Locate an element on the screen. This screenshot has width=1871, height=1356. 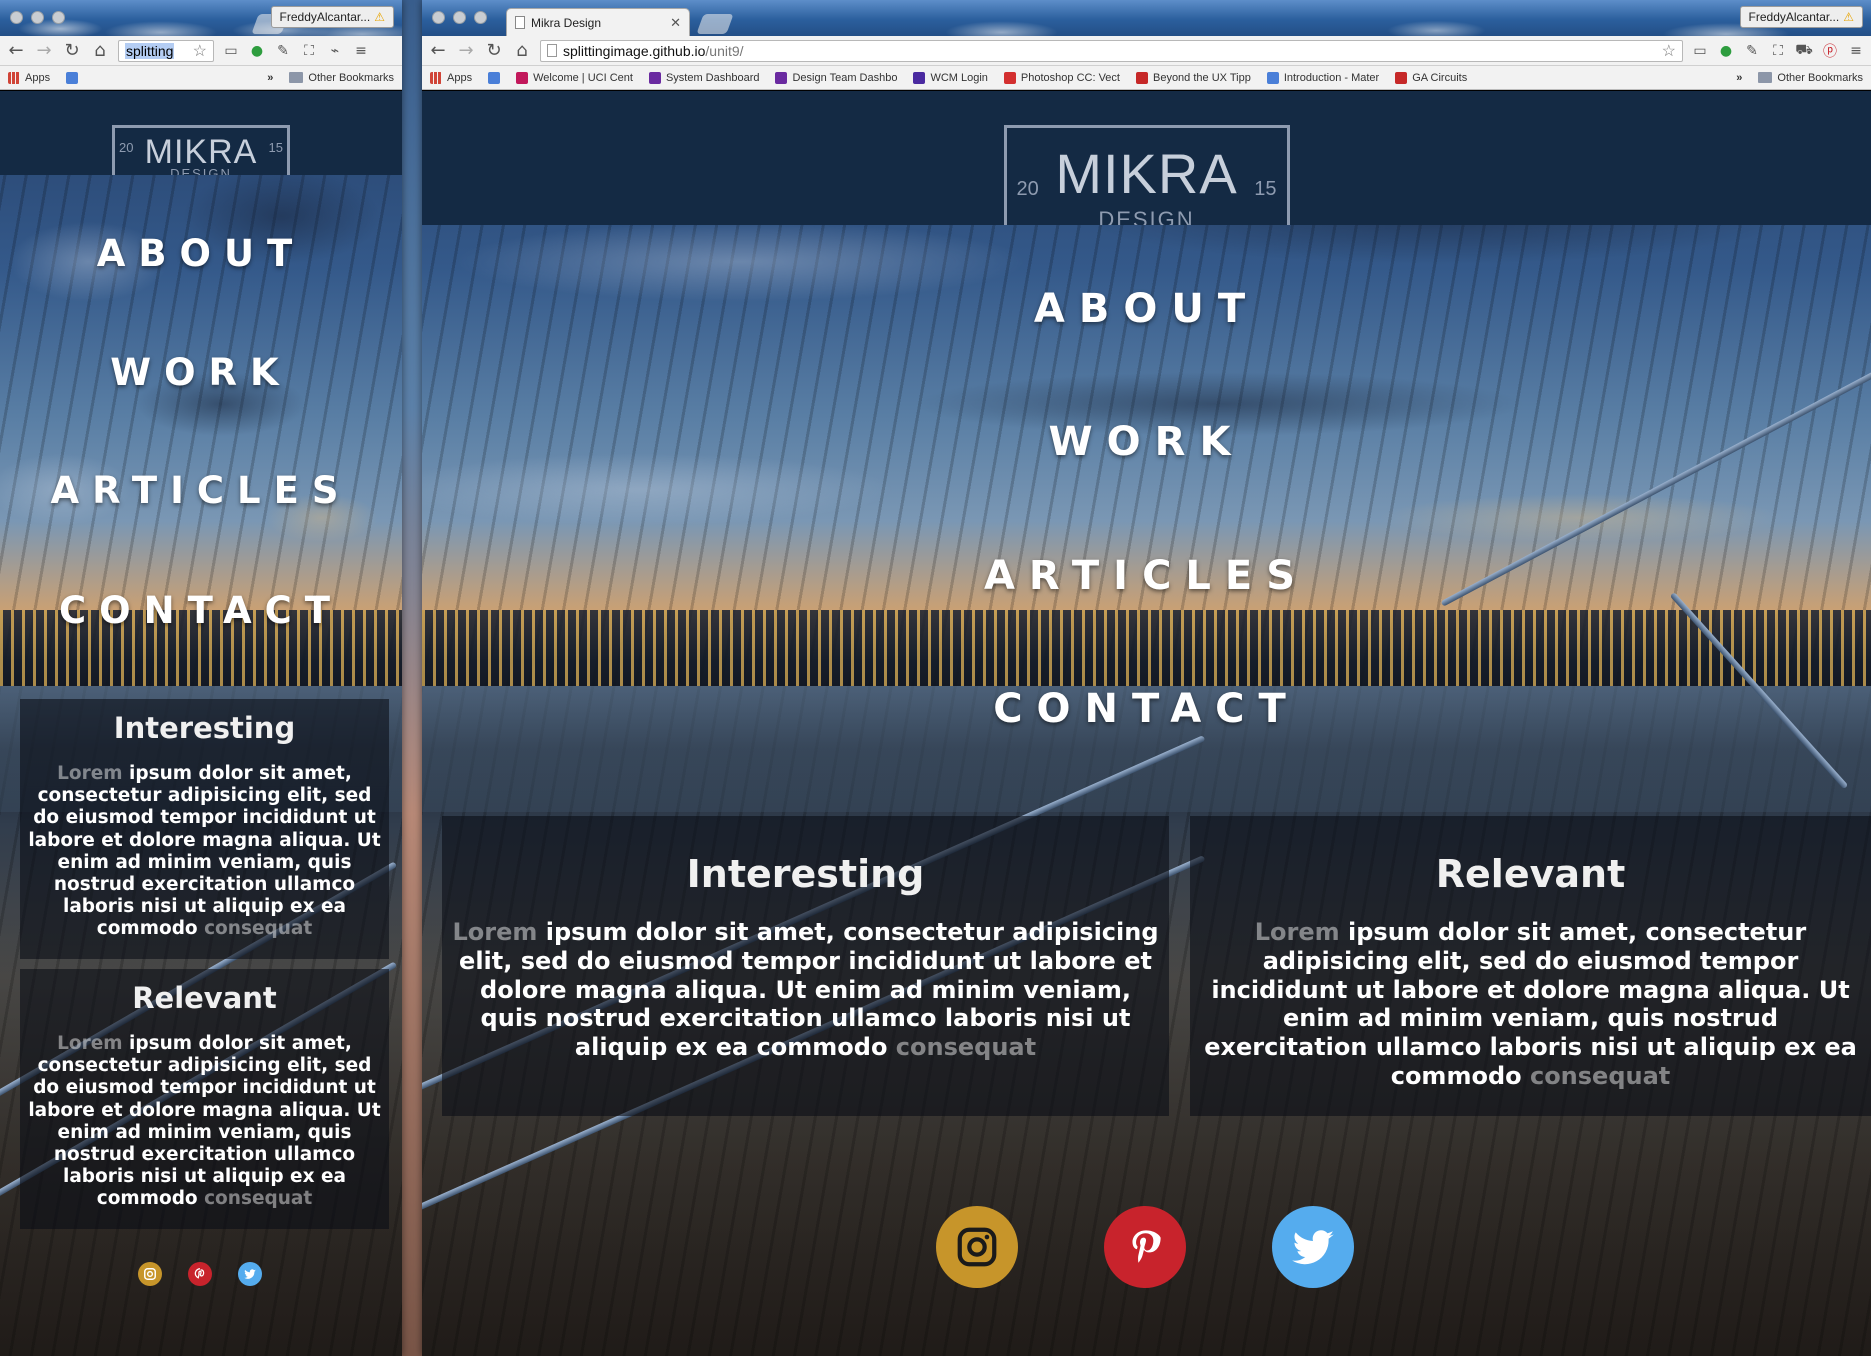
apps-icon is located at coordinates (436, 77).